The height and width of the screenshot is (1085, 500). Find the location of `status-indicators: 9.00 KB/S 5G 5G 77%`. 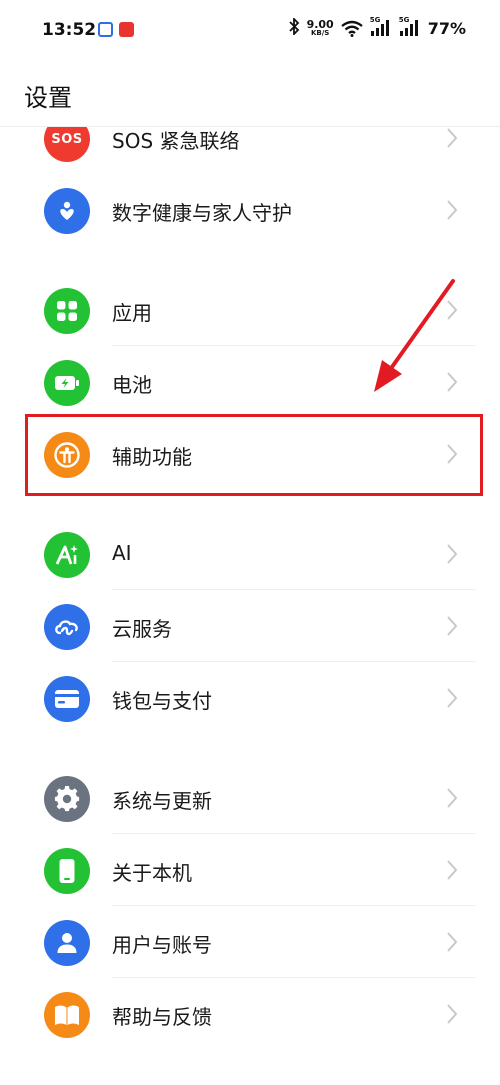

status-indicators: 9.00 KB/S 5G 5G 77% is located at coordinates (377, 27).